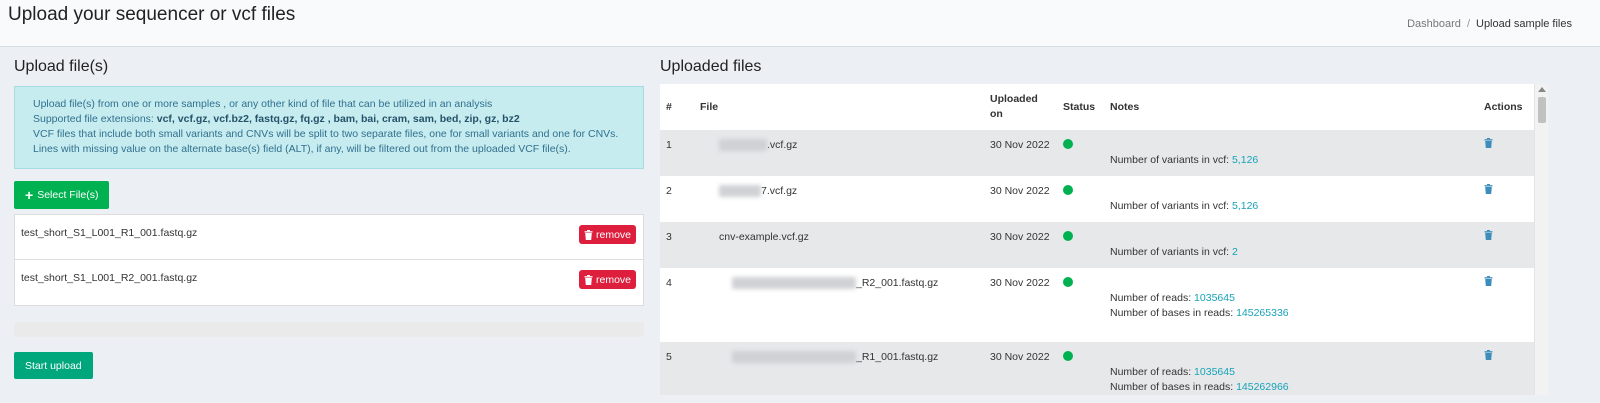 Image resolution: width=1600 pixels, height=403 pixels. Describe the element at coordinates (897, 357) in the screenshot. I see `file-name-suffix: _R1_001.fastq.gz` at that location.